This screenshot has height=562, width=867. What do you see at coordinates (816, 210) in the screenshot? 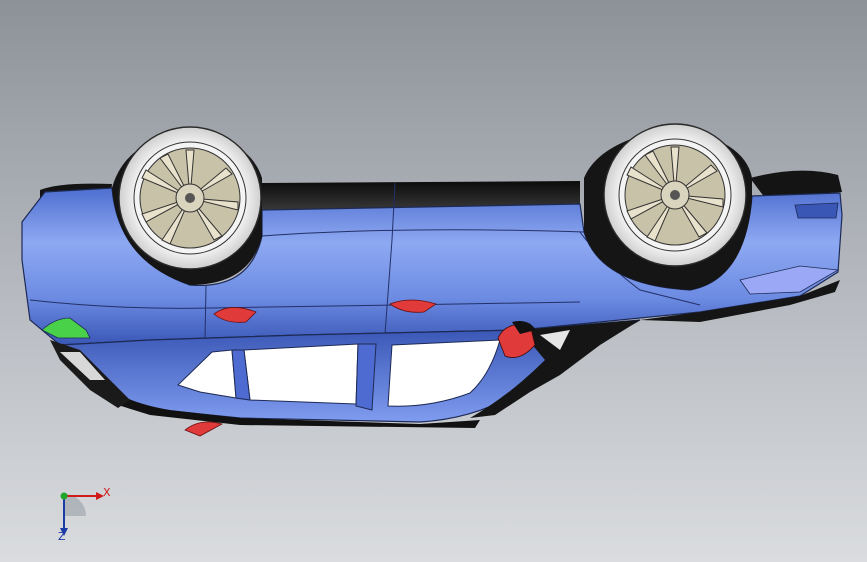
I see `grille` at bounding box center [816, 210].